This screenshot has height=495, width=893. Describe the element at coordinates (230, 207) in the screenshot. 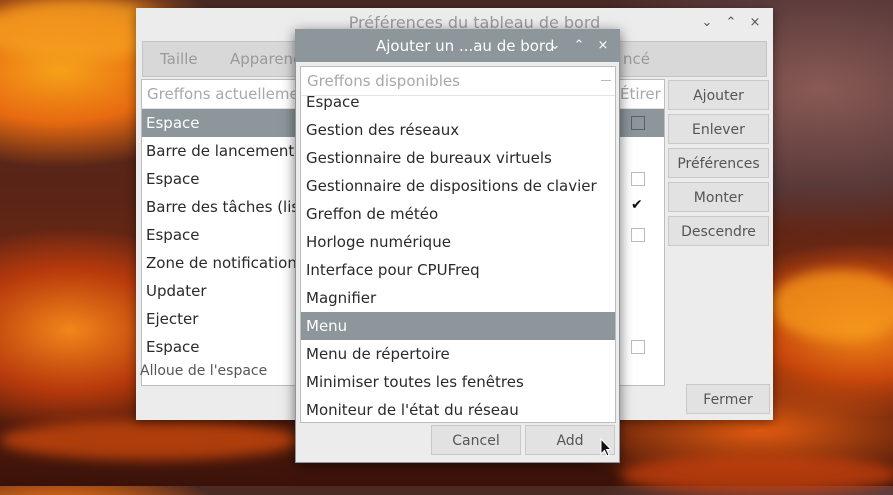

I see `plugin-row-label: Barre des tâches (liste` at that location.